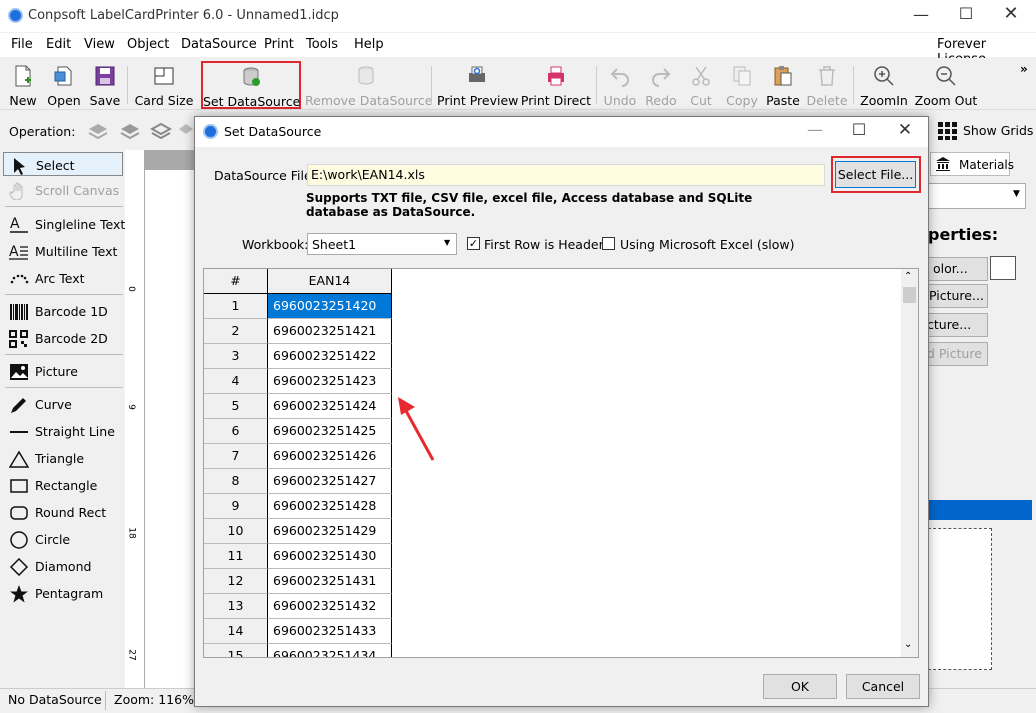 This screenshot has width=1036, height=713. Describe the element at coordinates (783, 85) in the screenshot. I see `paste-button: Paste` at that location.